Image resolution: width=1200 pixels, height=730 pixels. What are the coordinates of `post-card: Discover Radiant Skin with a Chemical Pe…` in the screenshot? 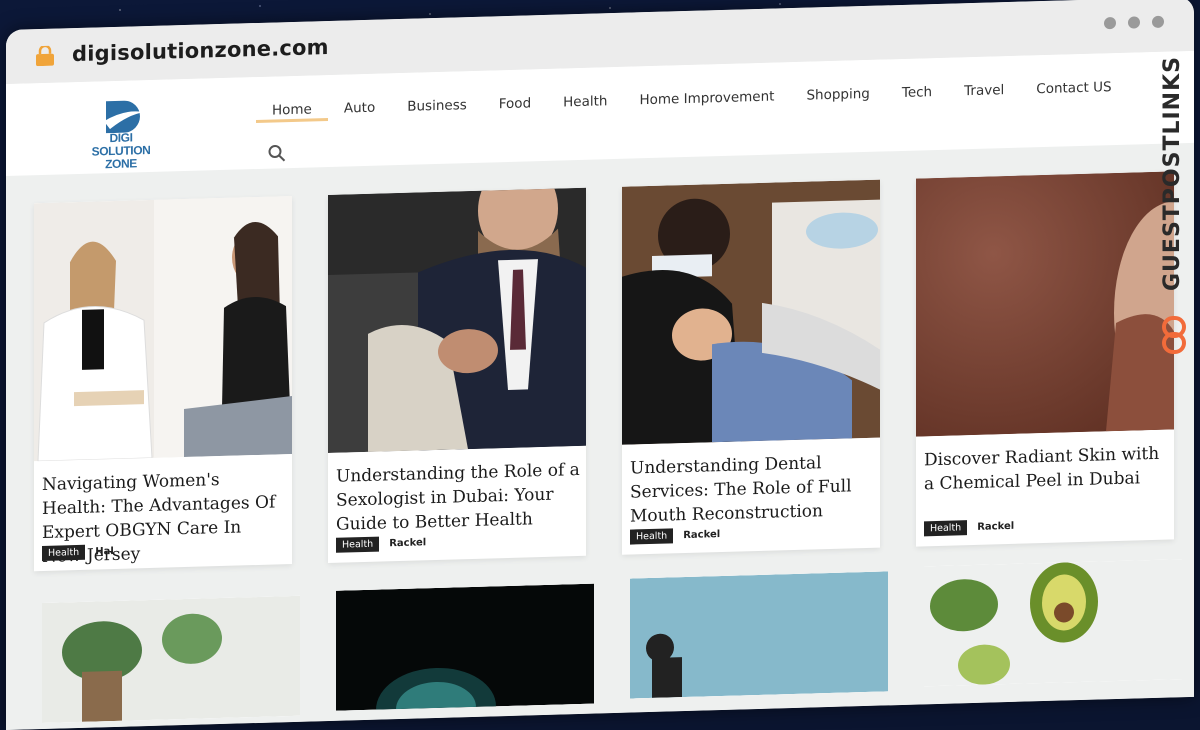 It's located at (1045, 359).